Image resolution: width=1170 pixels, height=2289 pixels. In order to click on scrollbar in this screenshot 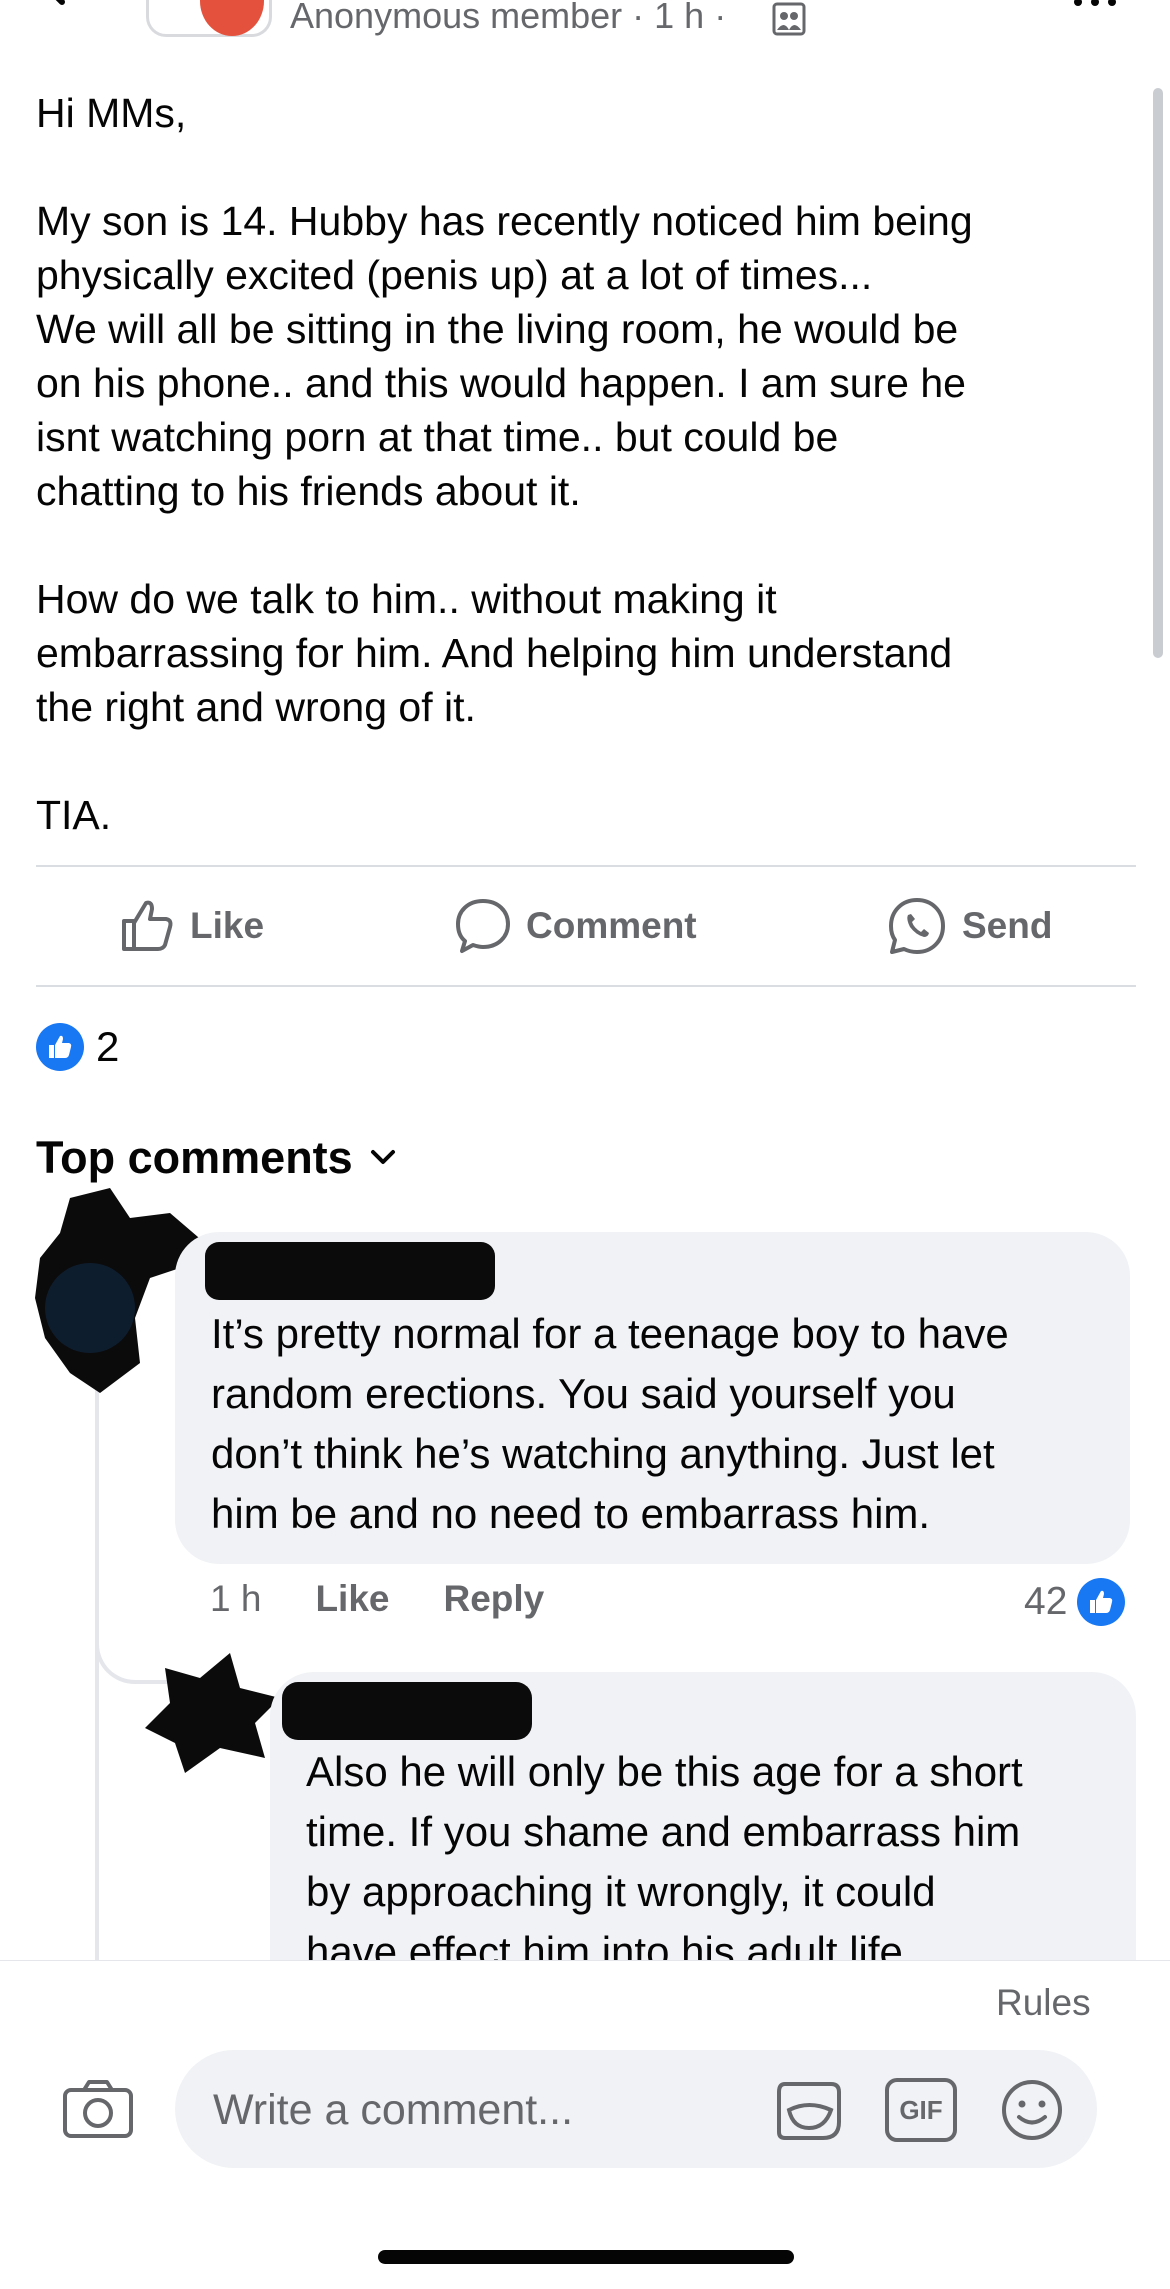, I will do `click(1158, 373)`.